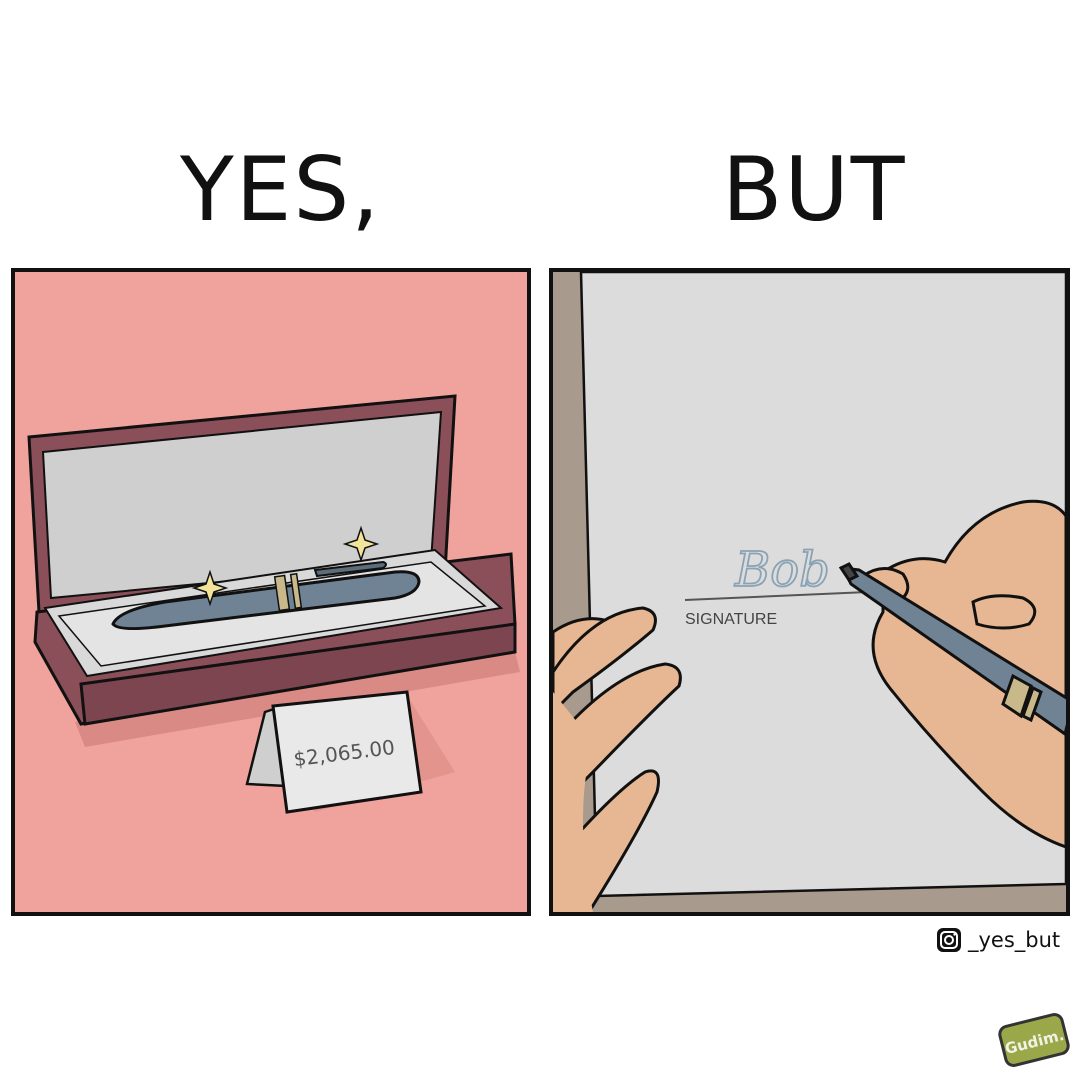 Image resolution: width=1080 pixels, height=1080 pixels. I want to click on thumb, so click(1004, 612).